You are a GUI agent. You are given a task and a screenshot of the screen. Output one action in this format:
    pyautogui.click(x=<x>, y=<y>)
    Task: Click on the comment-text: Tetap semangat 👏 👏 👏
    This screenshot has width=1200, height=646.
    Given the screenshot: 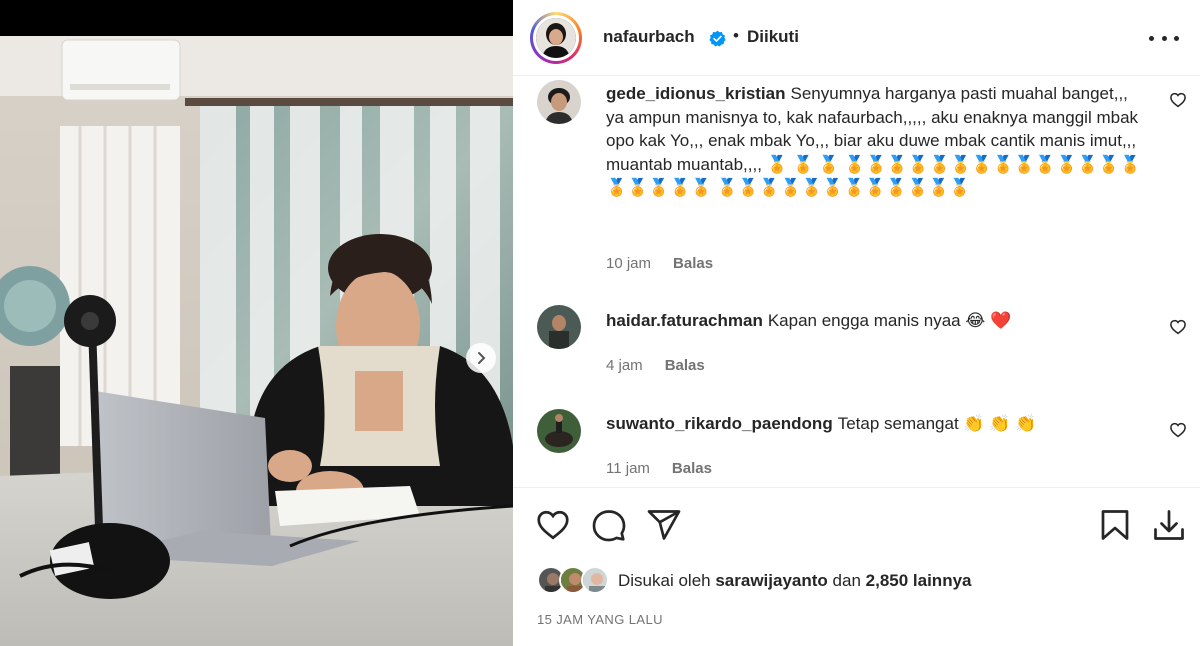 What is the action you would take?
    pyautogui.click(x=937, y=423)
    